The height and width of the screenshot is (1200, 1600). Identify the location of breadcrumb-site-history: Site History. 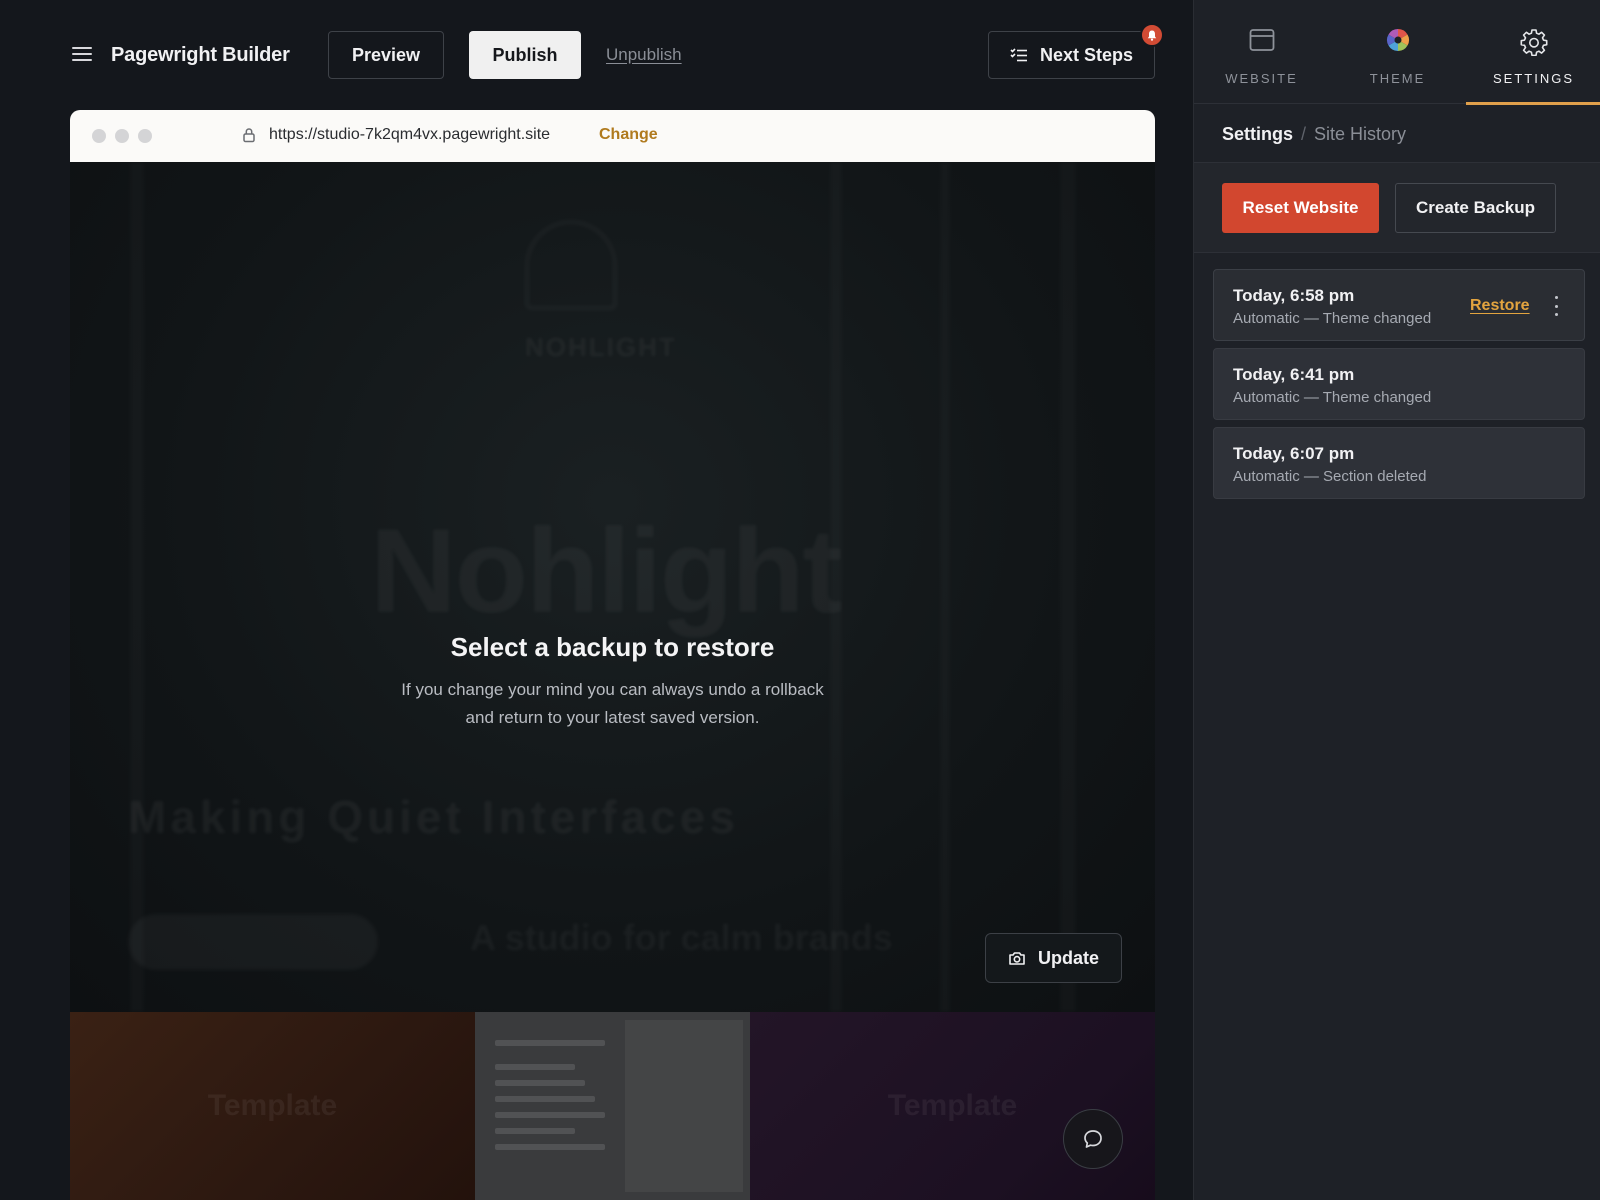
(1360, 134).